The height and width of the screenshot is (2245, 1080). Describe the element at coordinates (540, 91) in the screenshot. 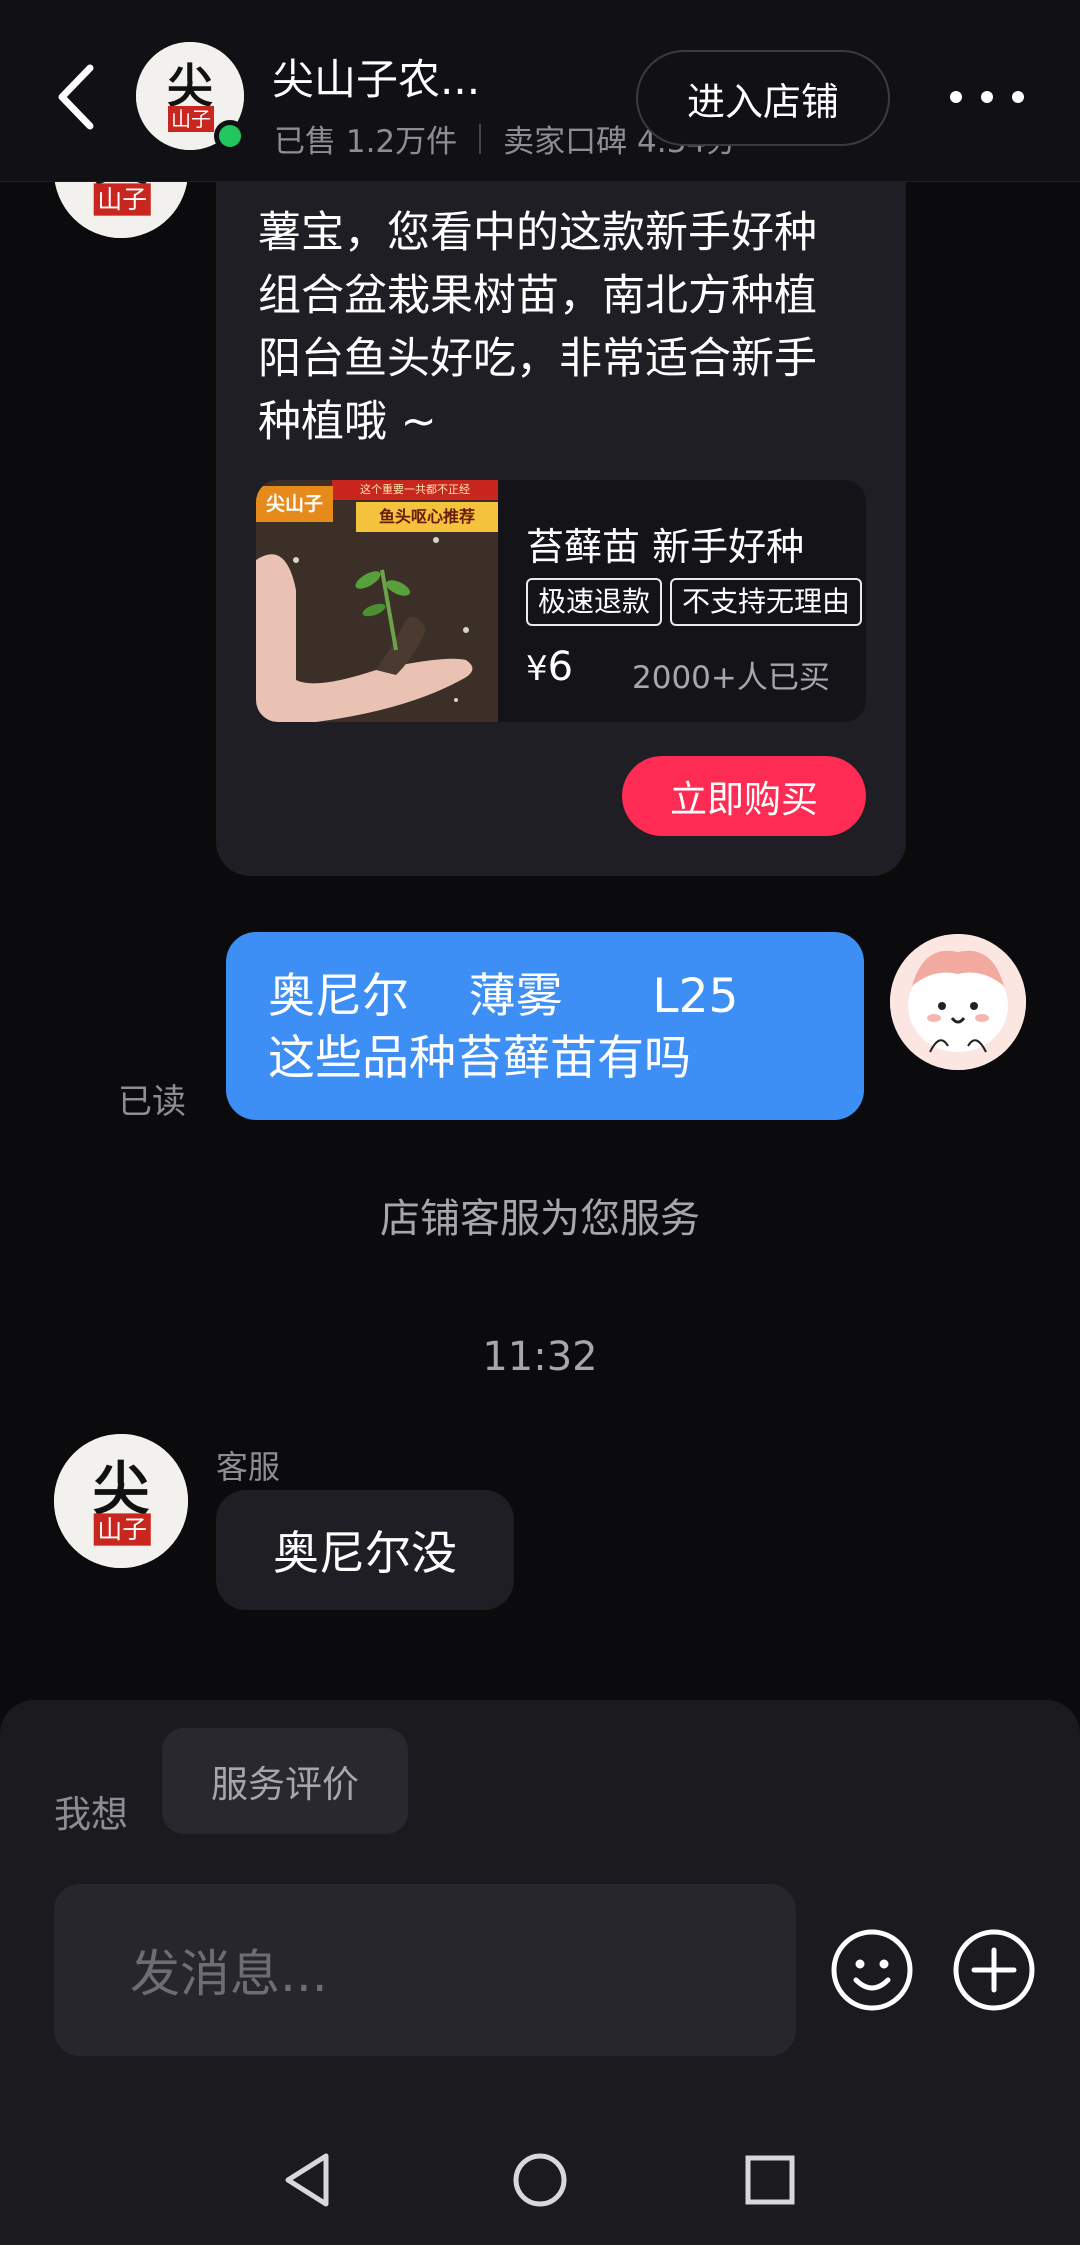

I see `chat-header: 尖 山子 尖山子农... 已售 1.2万件 卖家口碑 4.34分 进入店铺` at that location.